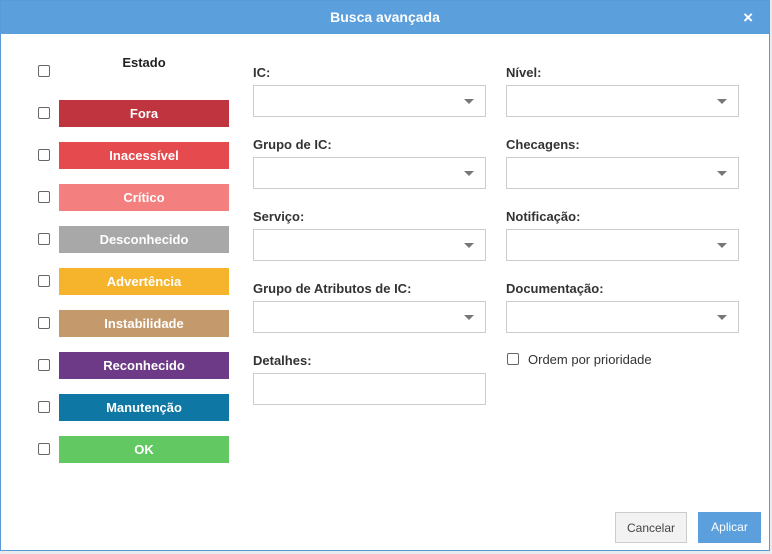 The image size is (772, 554). I want to click on state-desconhecido-checkbox, so click(44, 239).